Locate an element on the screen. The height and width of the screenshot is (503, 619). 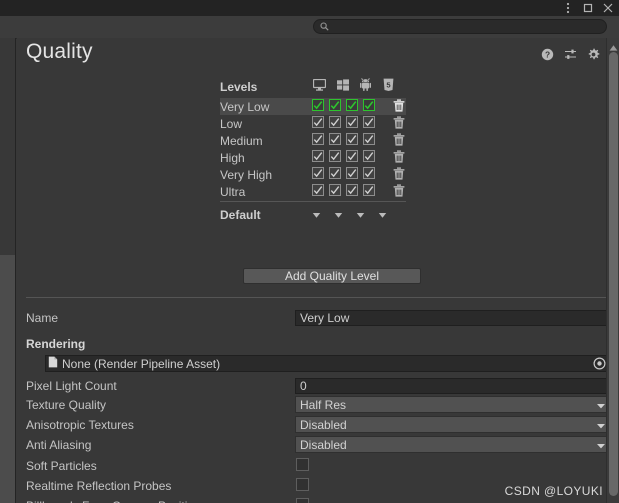
maximize-icon is located at coordinates (588, 8).